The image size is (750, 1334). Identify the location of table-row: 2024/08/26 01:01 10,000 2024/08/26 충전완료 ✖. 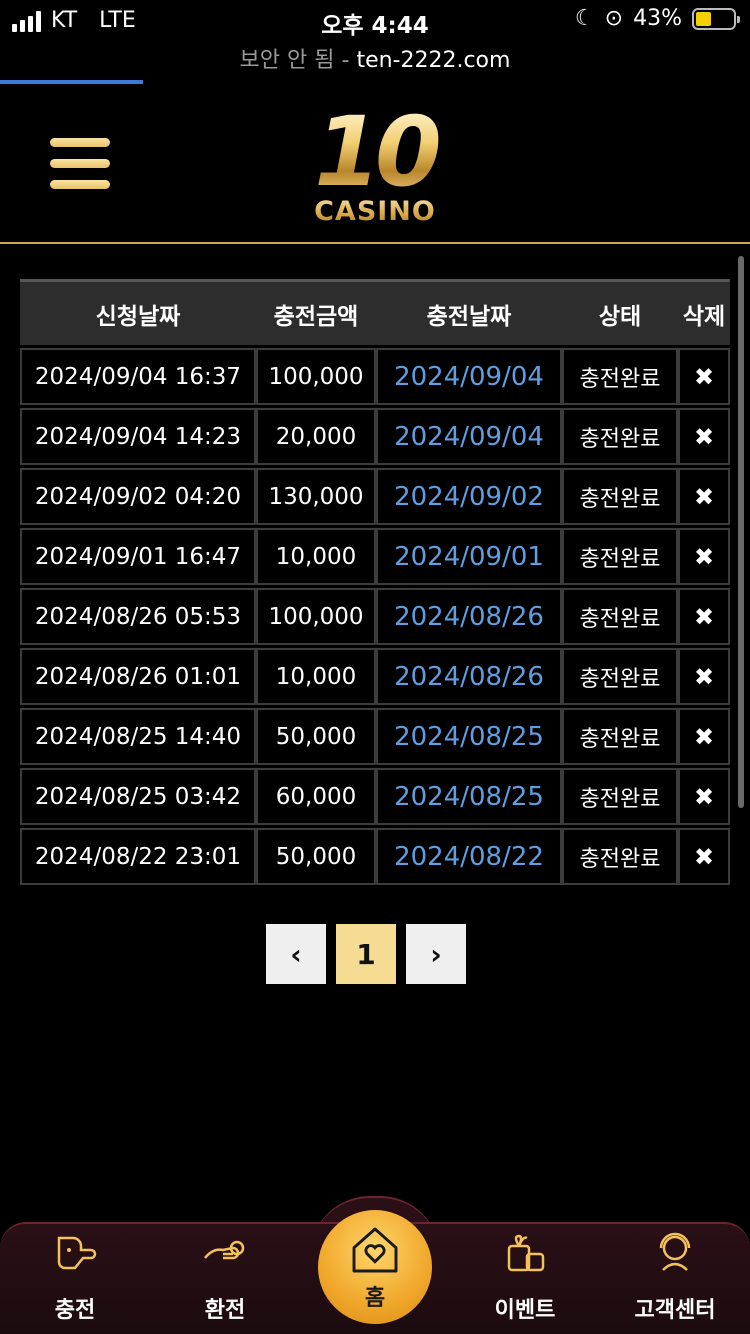
(375, 676).